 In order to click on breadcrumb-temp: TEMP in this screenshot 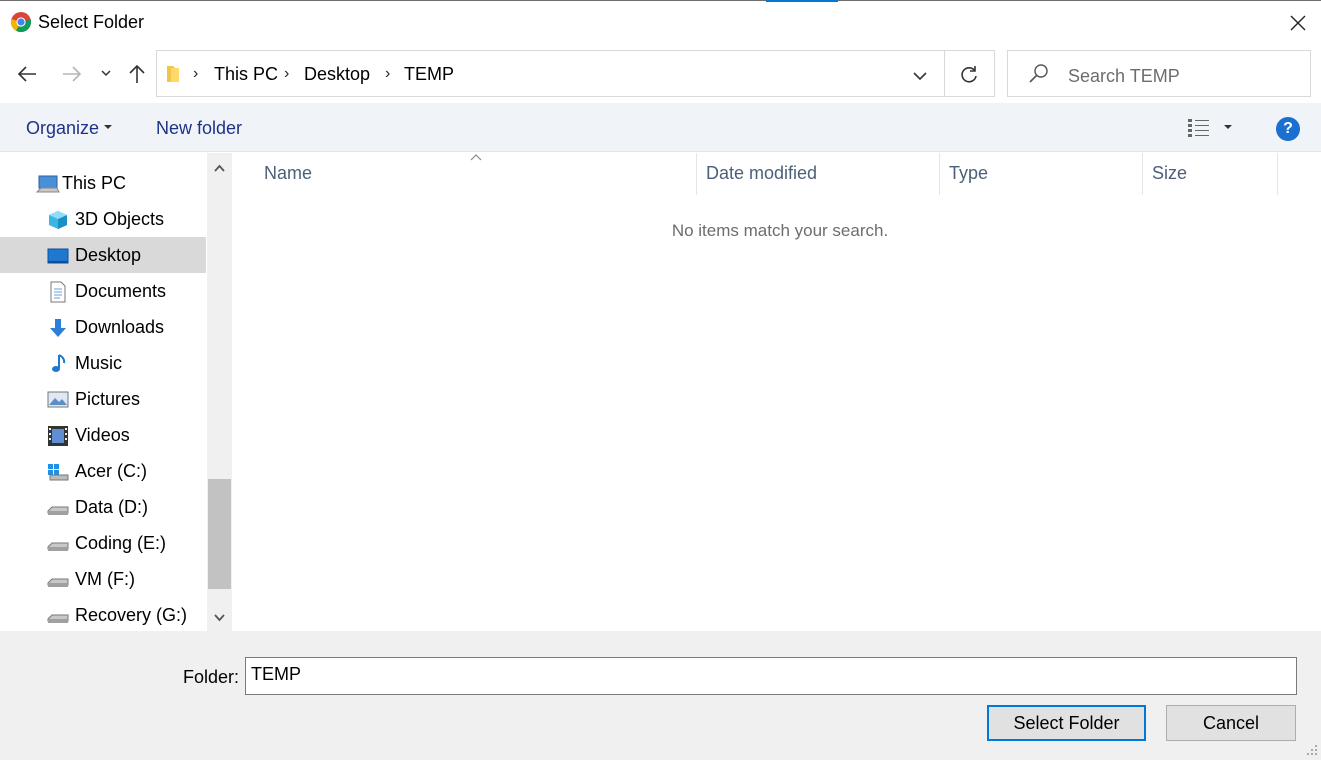, I will do `click(429, 74)`.